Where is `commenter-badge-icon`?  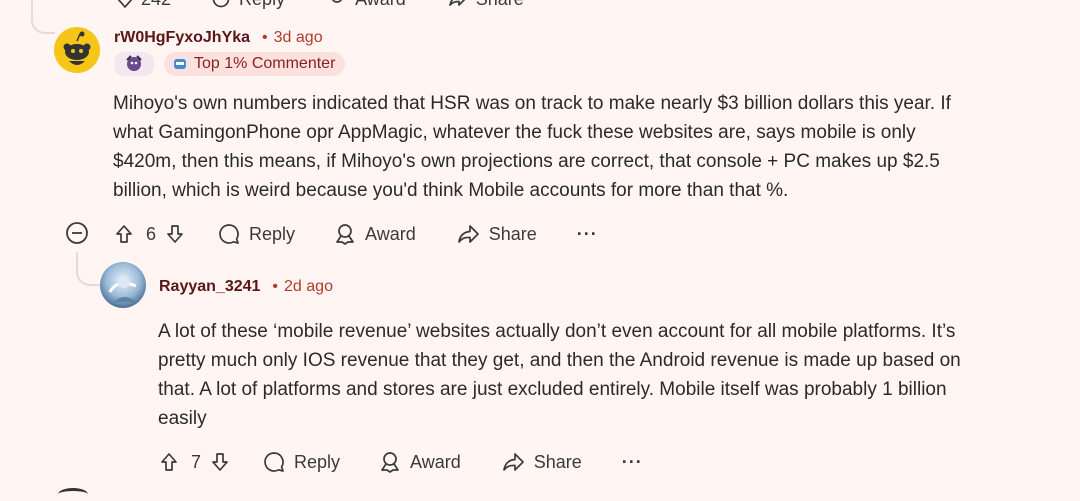
commenter-badge-icon is located at coordinates (180, 64).